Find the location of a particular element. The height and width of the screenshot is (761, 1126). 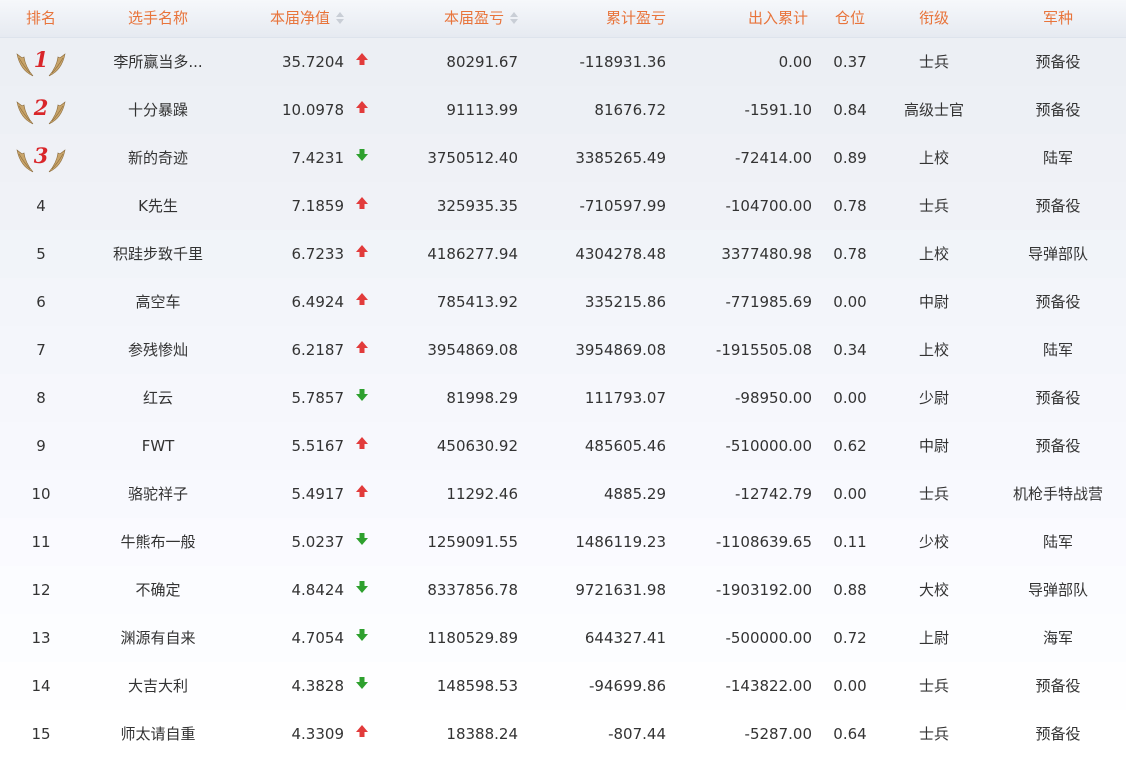

inflow-outflow-text: -500000.00 is located at coordinates (768, 638).